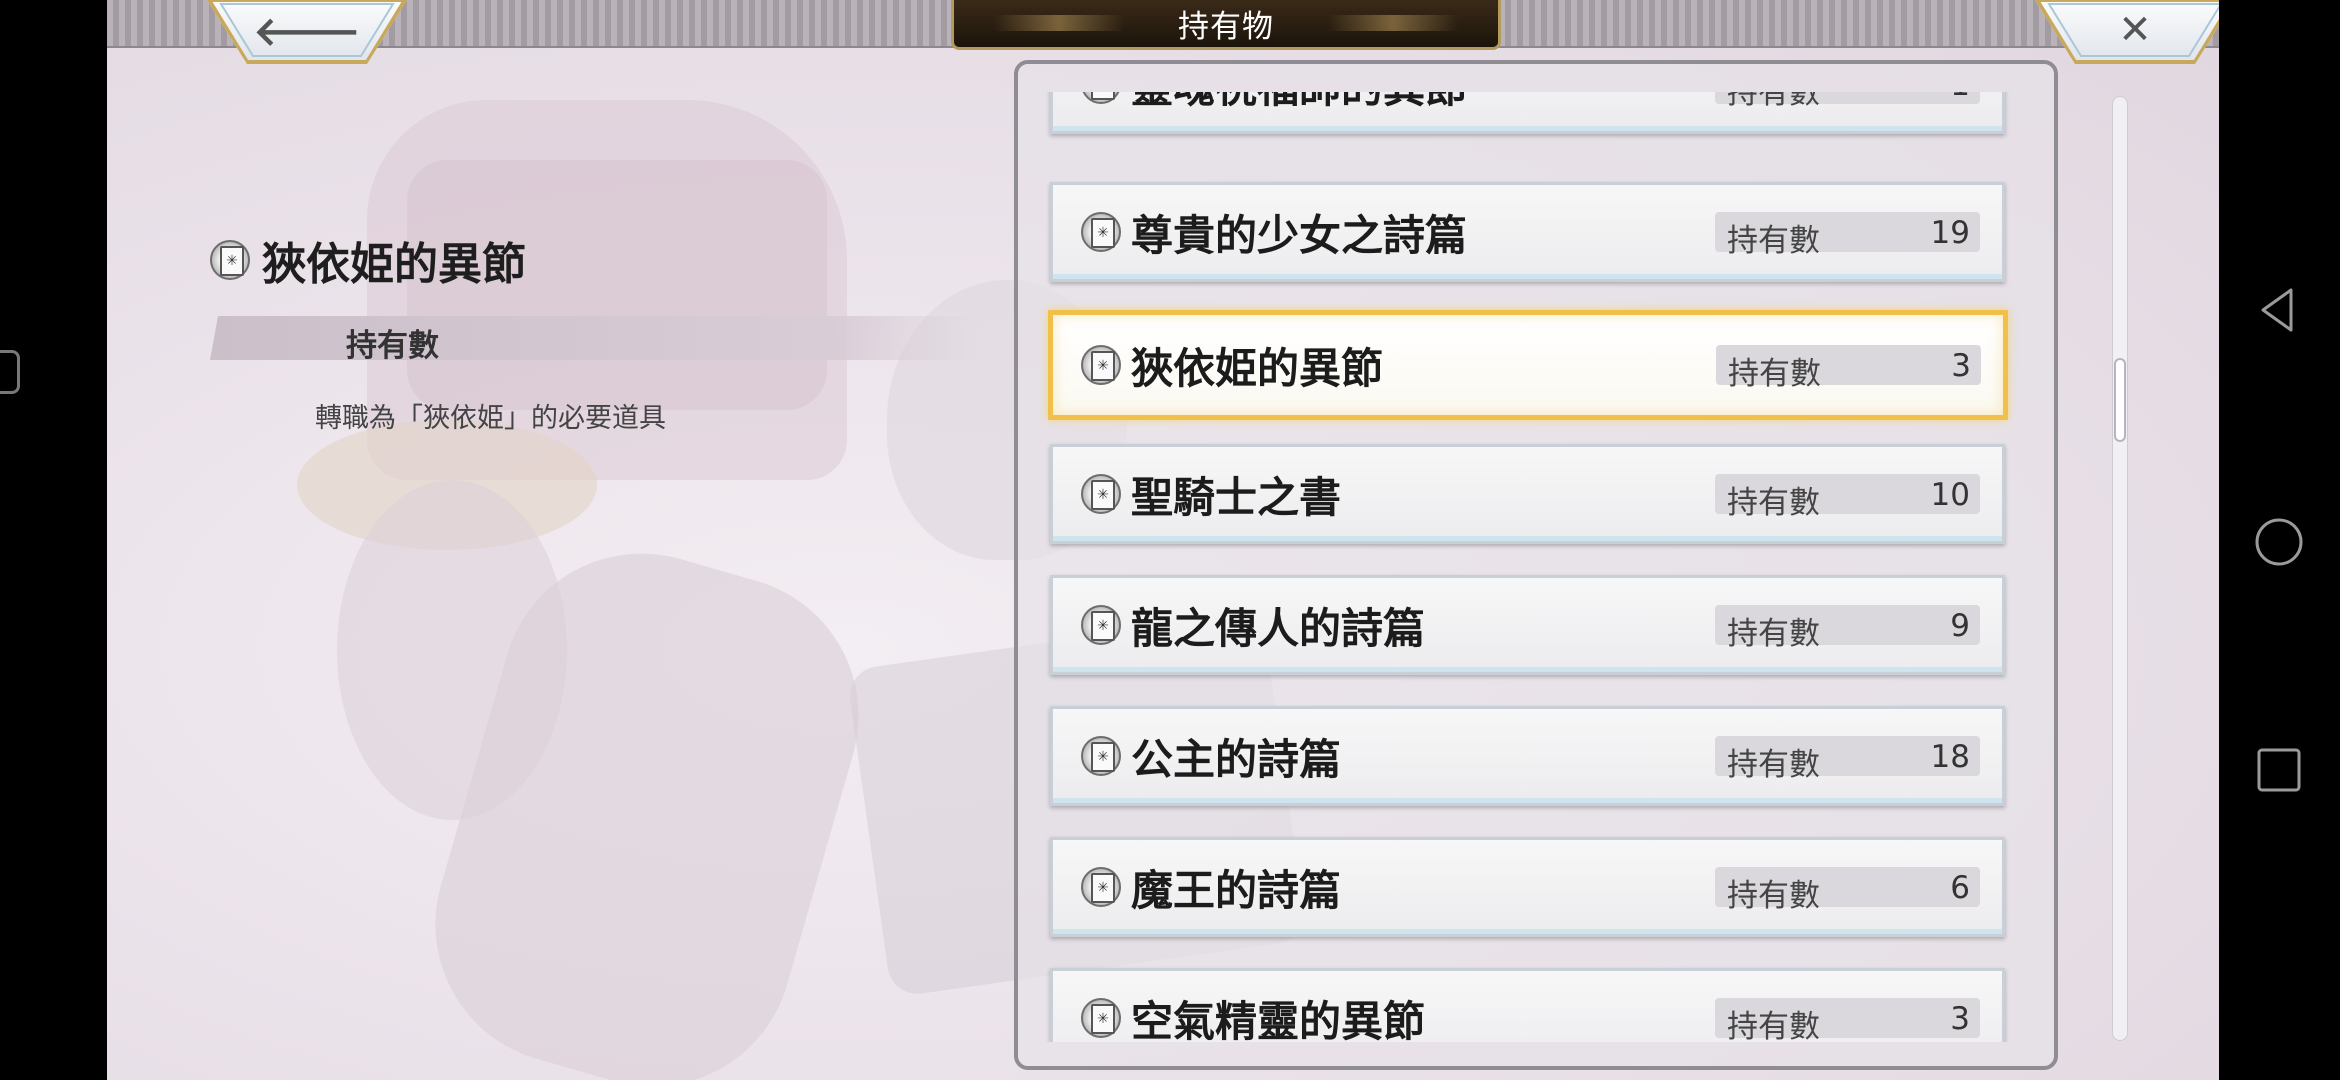 This screenshot has height=1080, width=2340. Describe the element at coordinates (2120, 400) in the screenshot. I see `list-scrollbar-thumb` at that location.